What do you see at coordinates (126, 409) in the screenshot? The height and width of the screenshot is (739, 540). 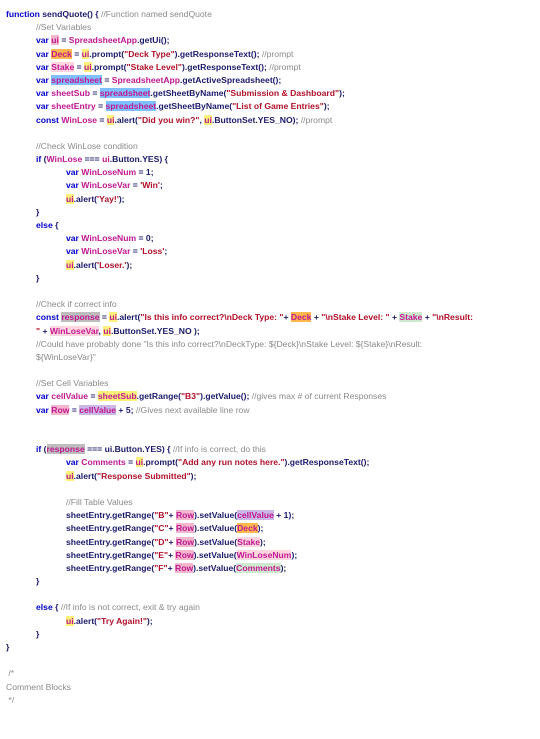 I see `code-token: + 5;` at bounding box center [126, 409].